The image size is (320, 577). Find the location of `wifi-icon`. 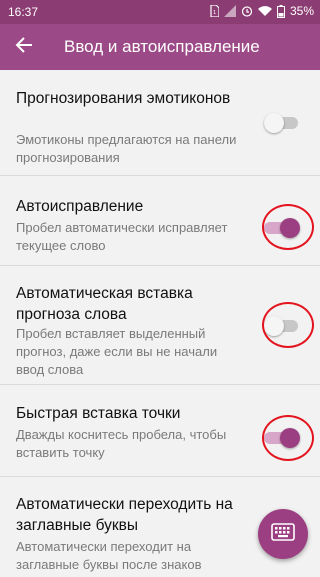

wifi-icon is located at coordinates (264, 11).